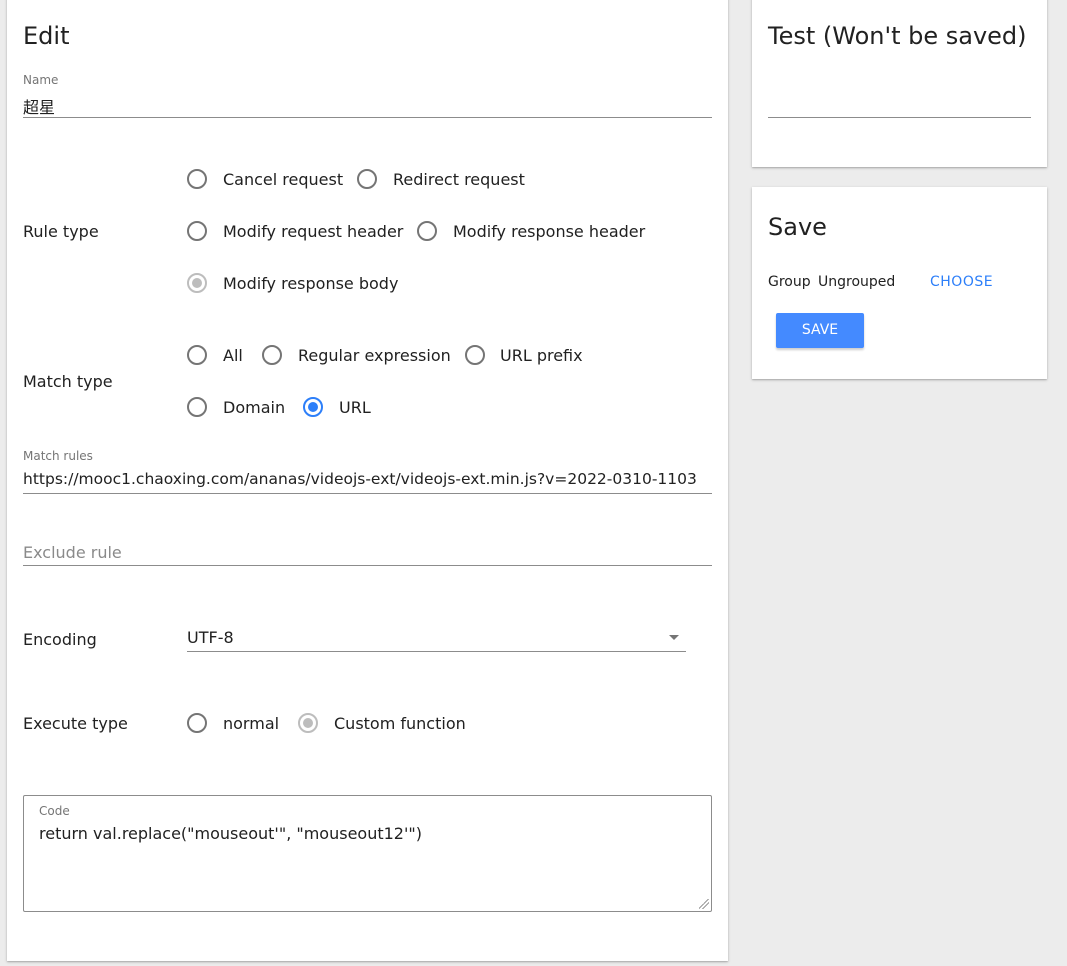  What do you see at coordinates (541, 355) in the screenshot?
I see `radio-match-url-prefix-label: URL prefix` at bounding box center [541, 355].